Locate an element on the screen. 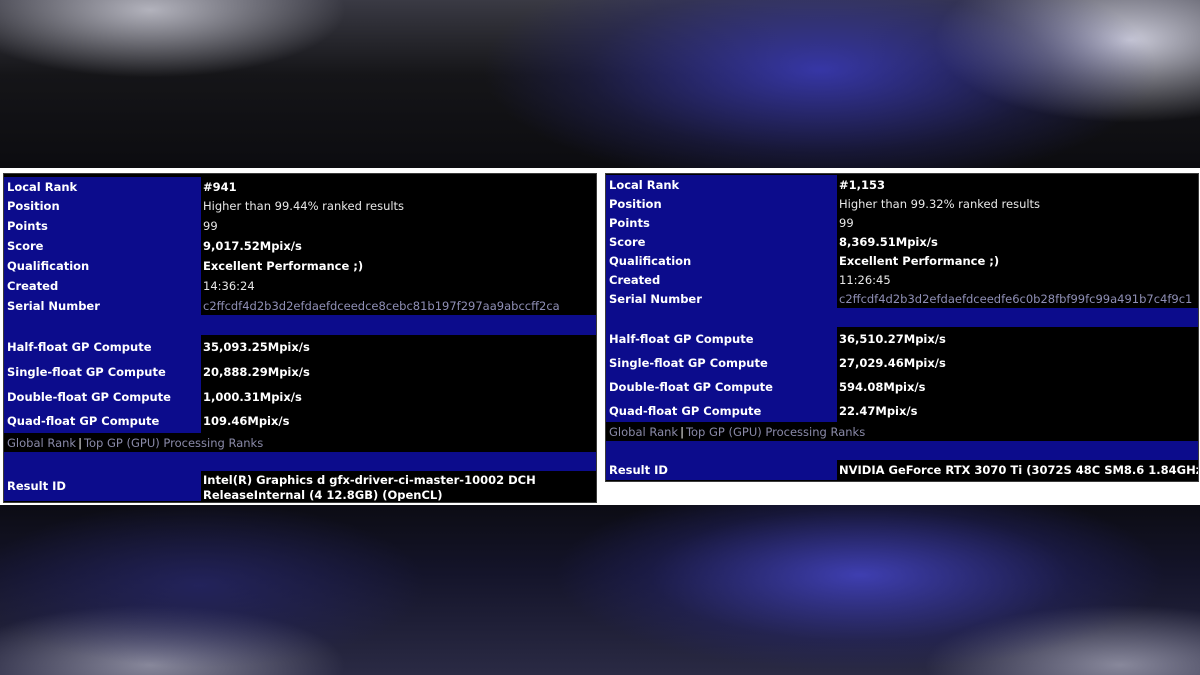 This screenshot has height=675, width=1200. position-value: Higher than 99.44% ranked results is located at coordinates (398, 206).